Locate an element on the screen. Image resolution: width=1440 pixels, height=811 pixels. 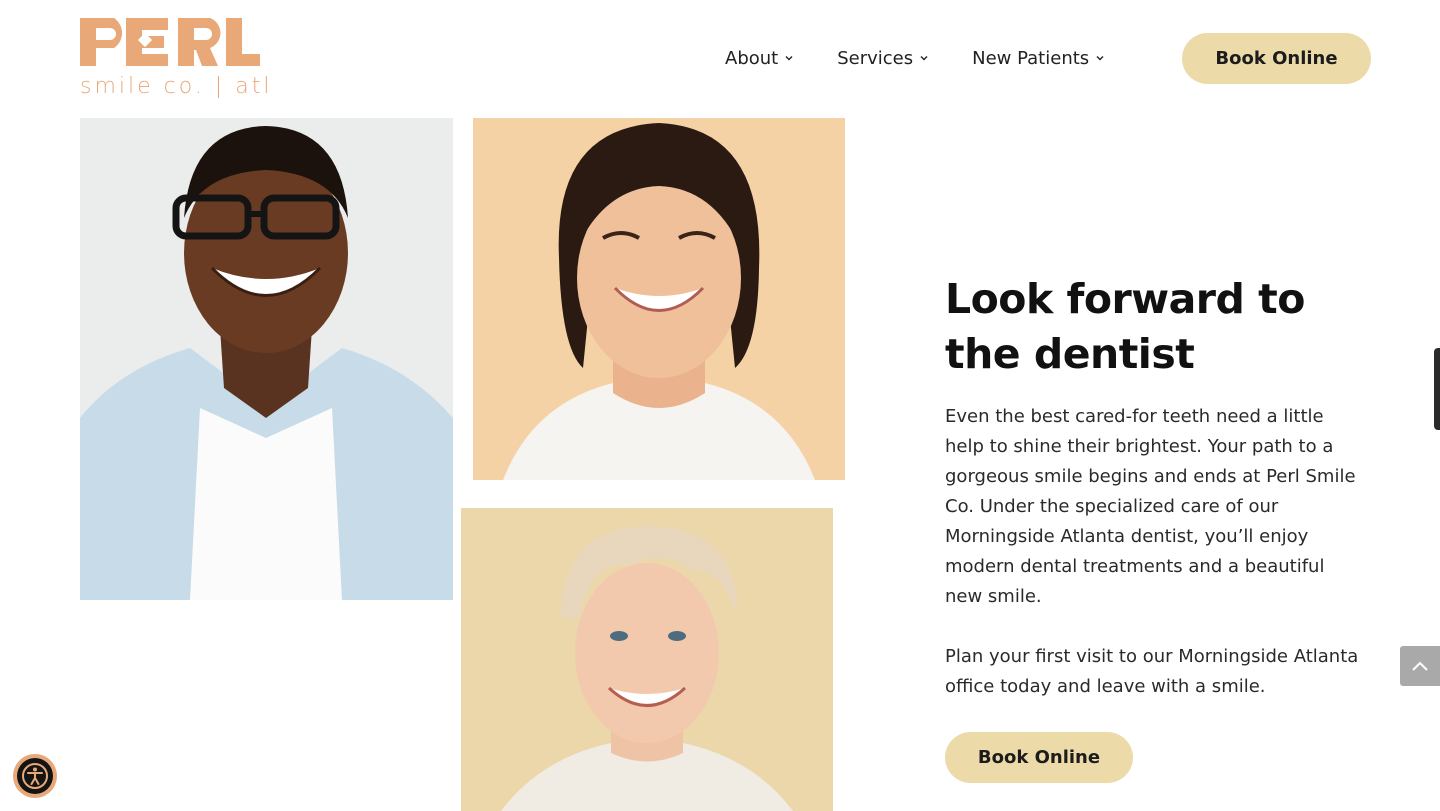
main-nav: About Services New Patients is located at coordinates (924, 58).